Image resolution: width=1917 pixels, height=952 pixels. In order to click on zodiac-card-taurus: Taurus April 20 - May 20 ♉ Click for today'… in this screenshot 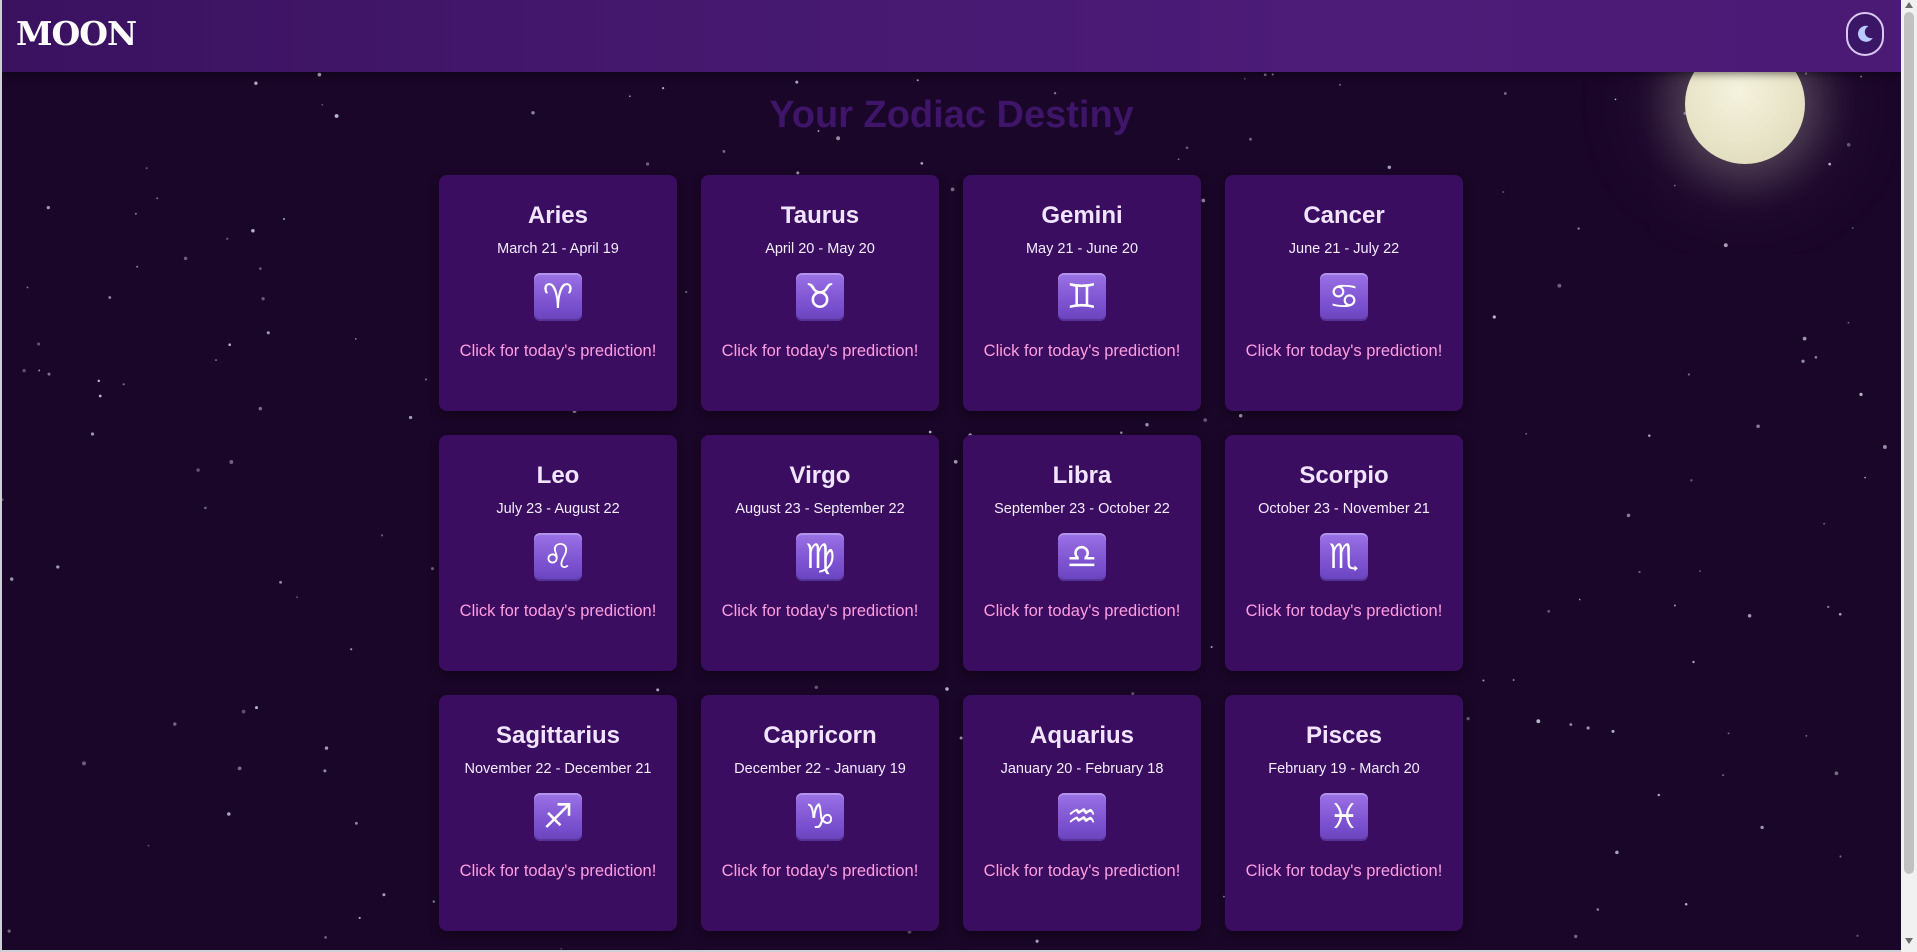, I will do `click(820, 293)`.